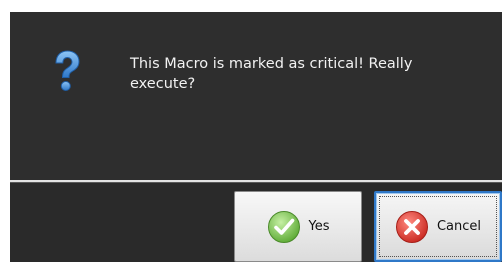  I want to click on cancel-button: Cancel, so click(438, 226).